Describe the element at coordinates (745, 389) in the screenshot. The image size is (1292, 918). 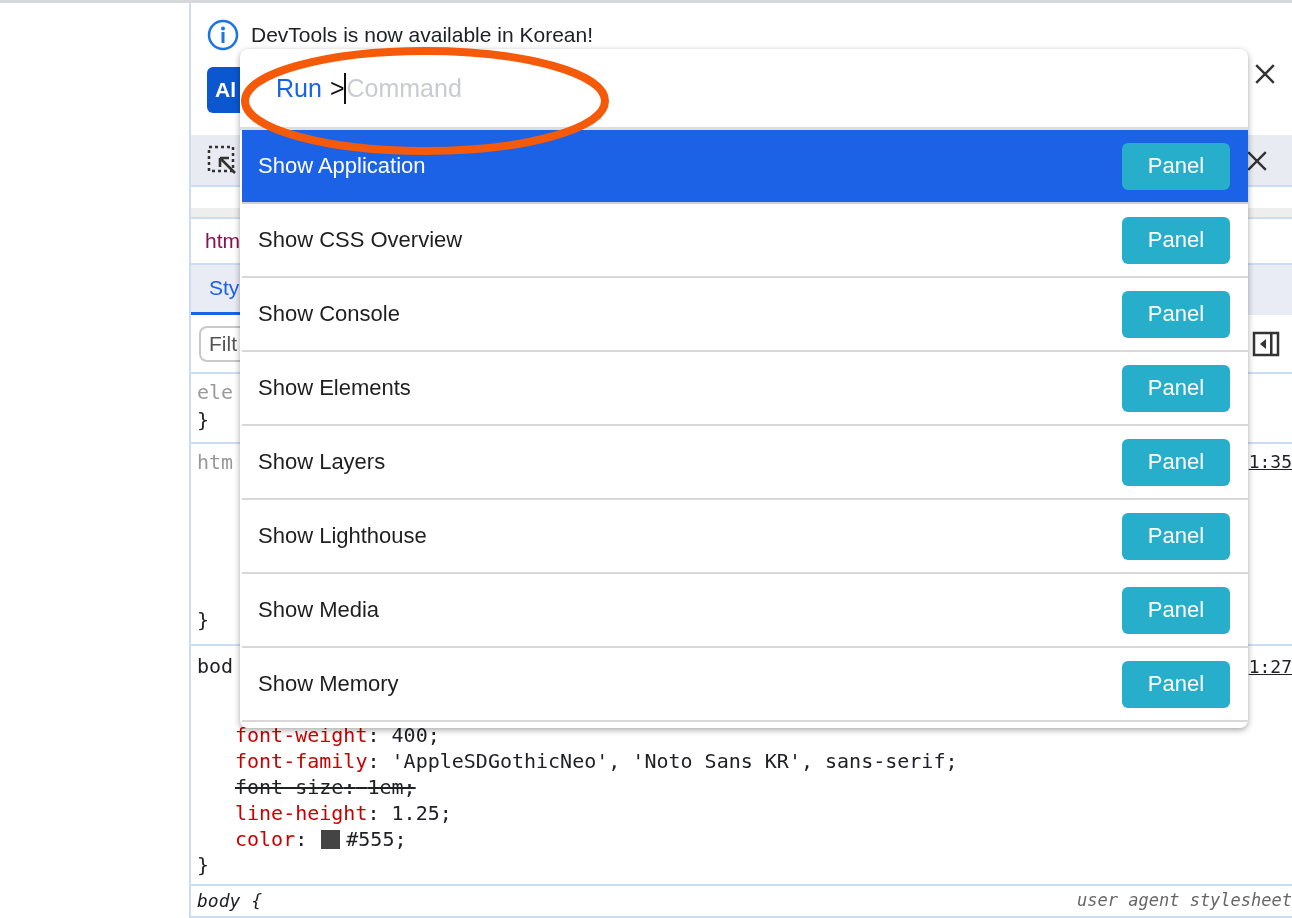
I see `command-item: Show Elements Panel` at that location.